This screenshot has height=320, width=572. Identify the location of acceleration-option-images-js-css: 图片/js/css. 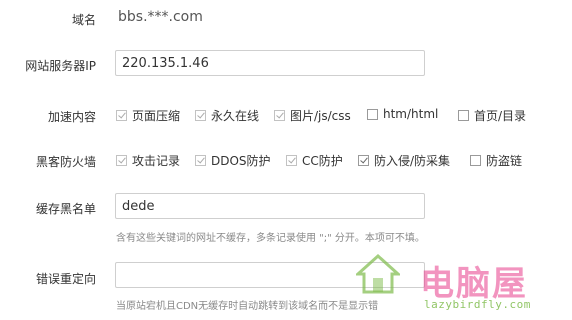
(312, 115).